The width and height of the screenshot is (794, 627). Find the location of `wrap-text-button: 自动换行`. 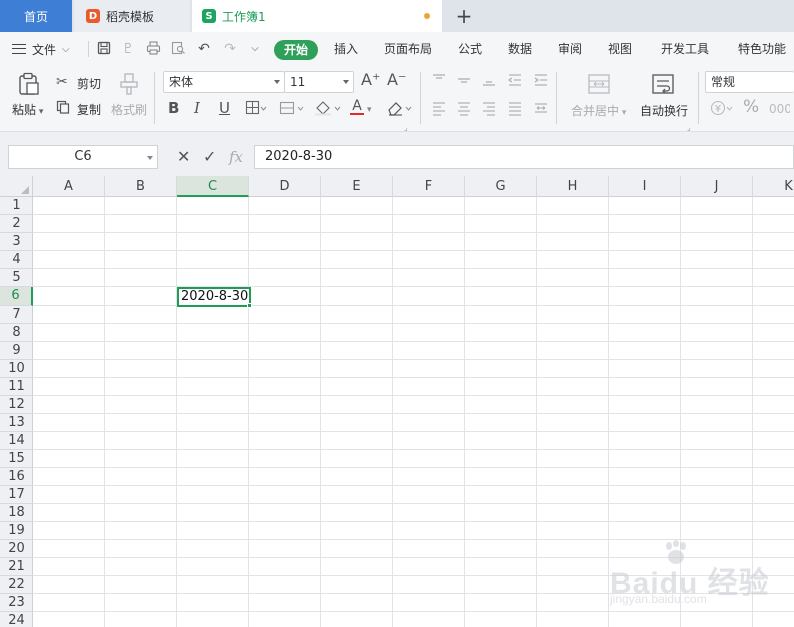

wrap-text-button: 自动换行 is located at coordinates (664, 110).